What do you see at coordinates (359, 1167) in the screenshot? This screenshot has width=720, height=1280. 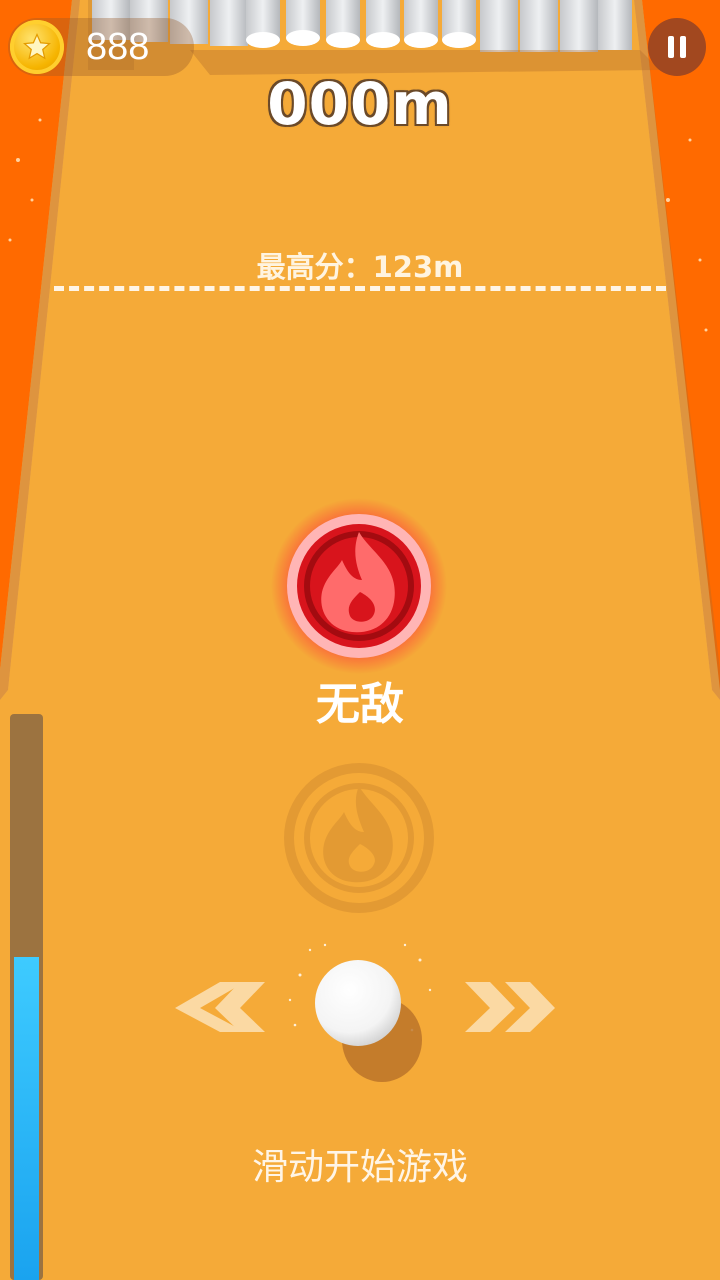 I see `start-hint: 滑动开始游戏` at bounding box center [359, 1167].